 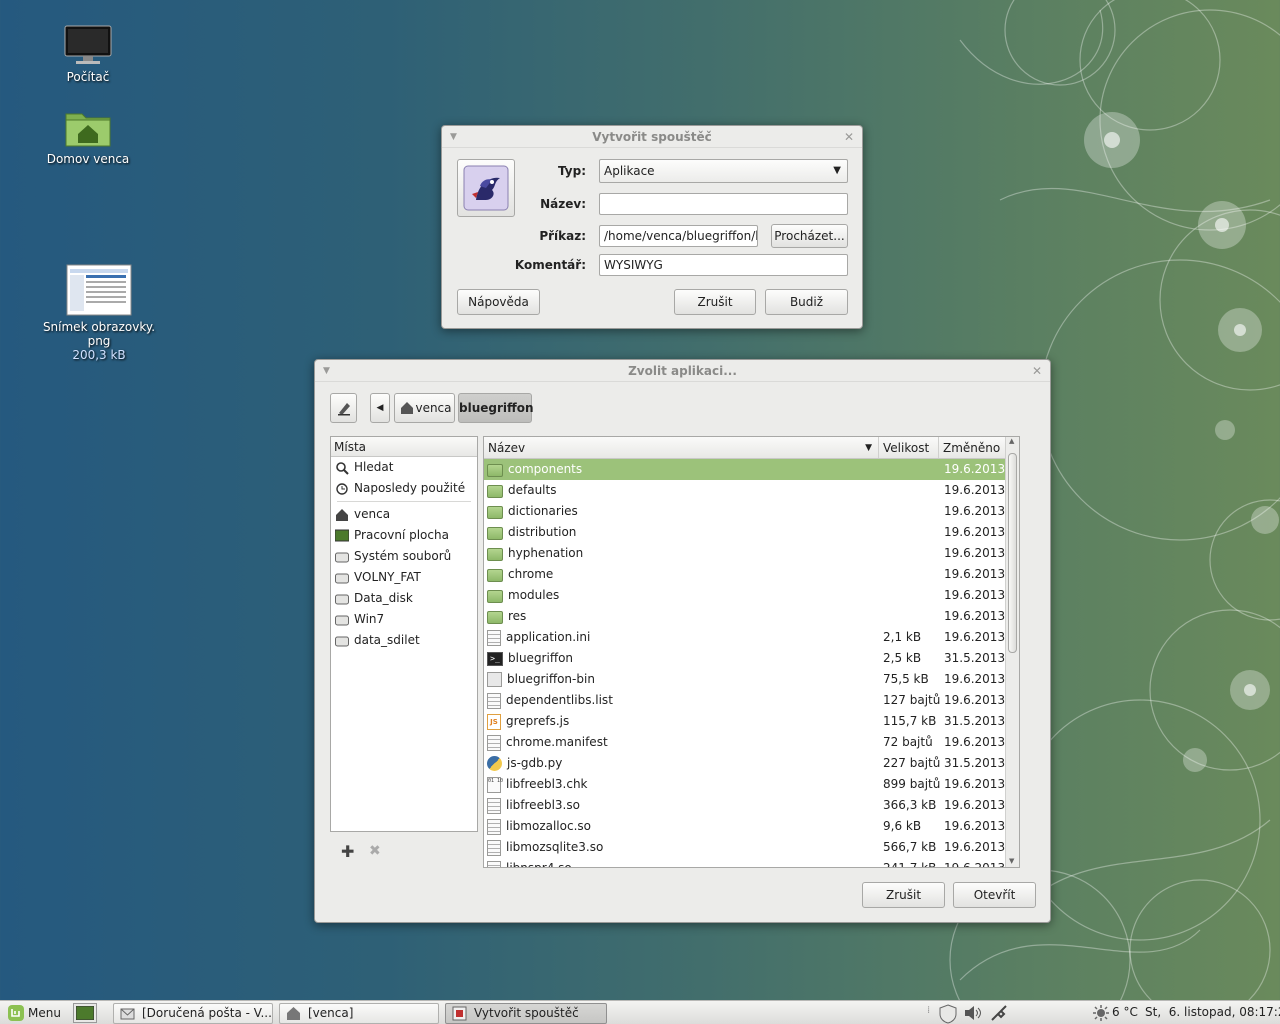 What do you see at coordinates (88, 137) in the screenshot?
I see `desktop-icon-home: Domov venca` at bounding box center [88, 137].